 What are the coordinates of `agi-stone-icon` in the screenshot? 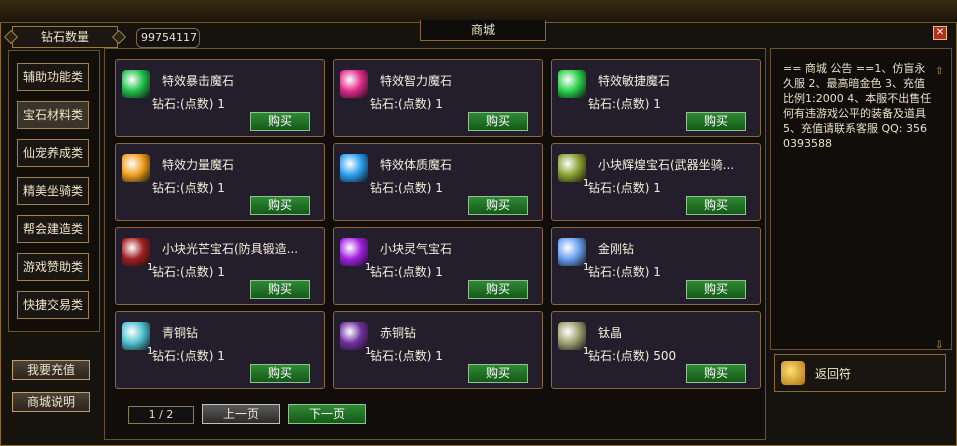 It's located at (572, 84).